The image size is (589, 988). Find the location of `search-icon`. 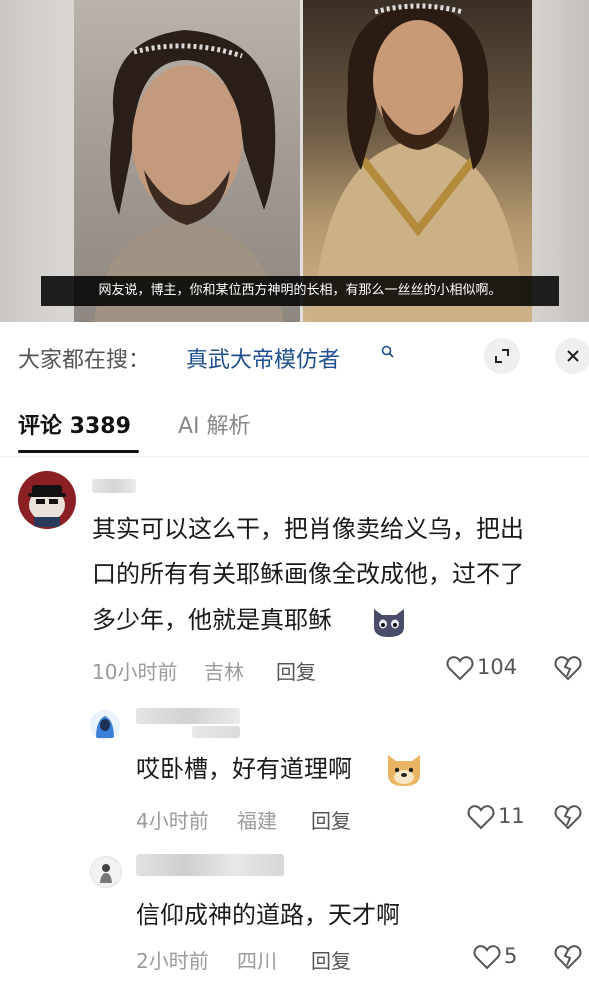

search-icon is located at coordinates (388, 352).